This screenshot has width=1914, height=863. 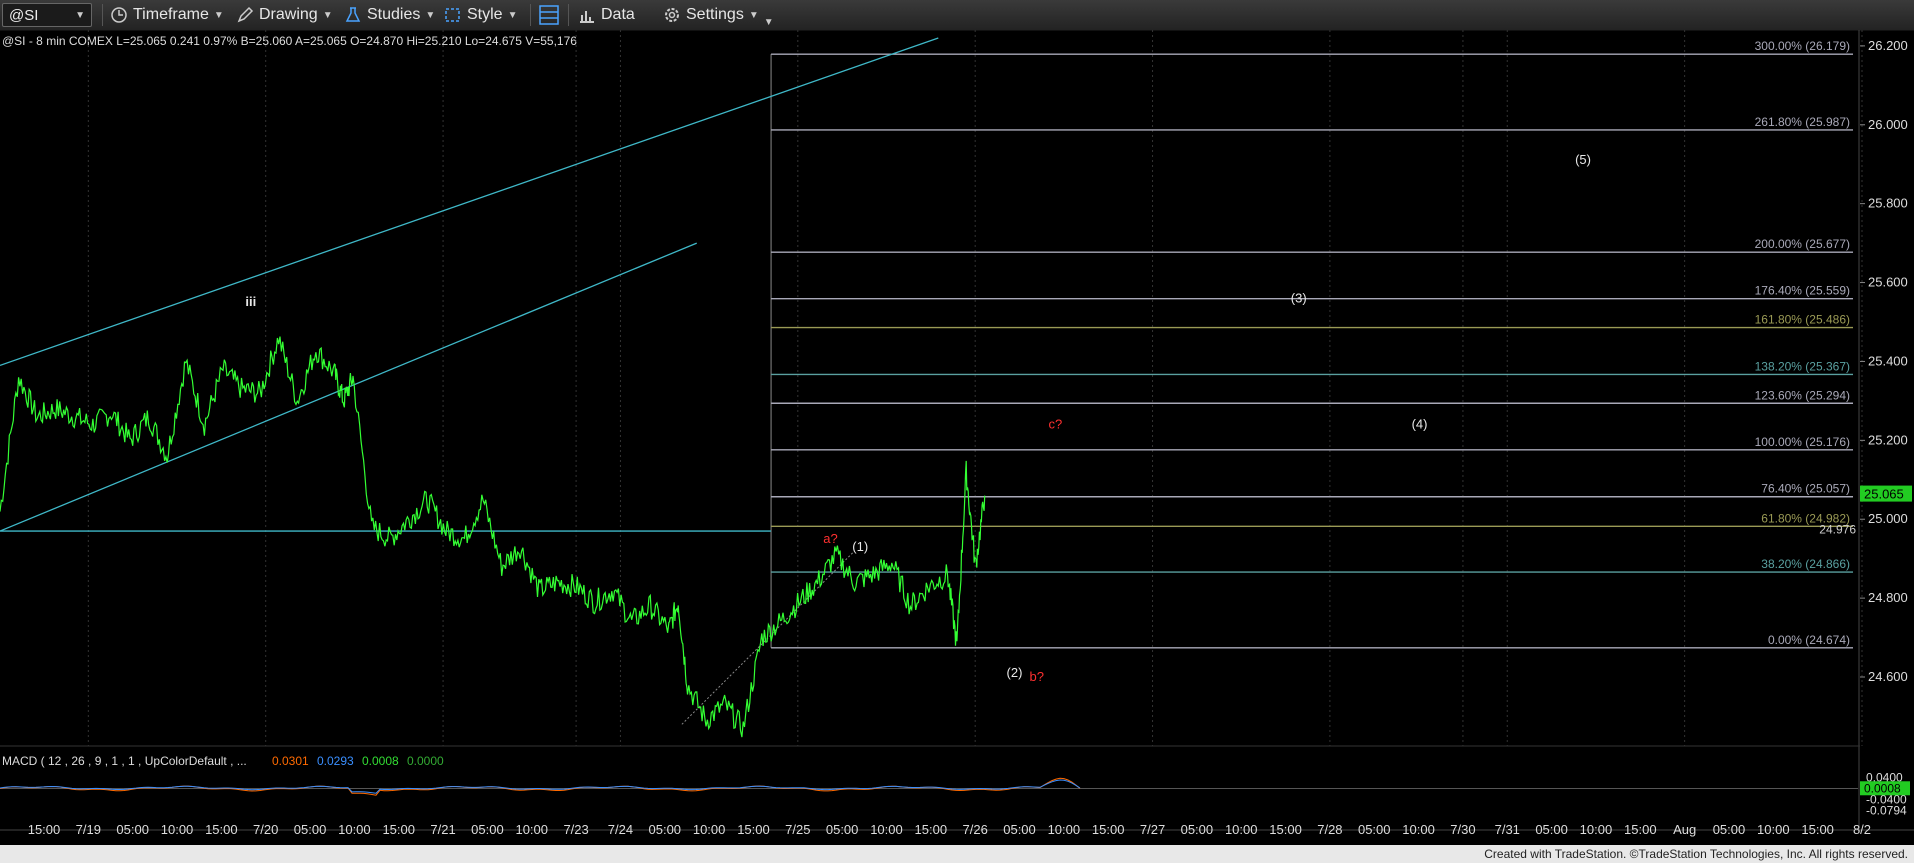 What do you see at coordinates (452, 15) in the screenshot?
I see `style-icon` at bounding box center [452, 15].